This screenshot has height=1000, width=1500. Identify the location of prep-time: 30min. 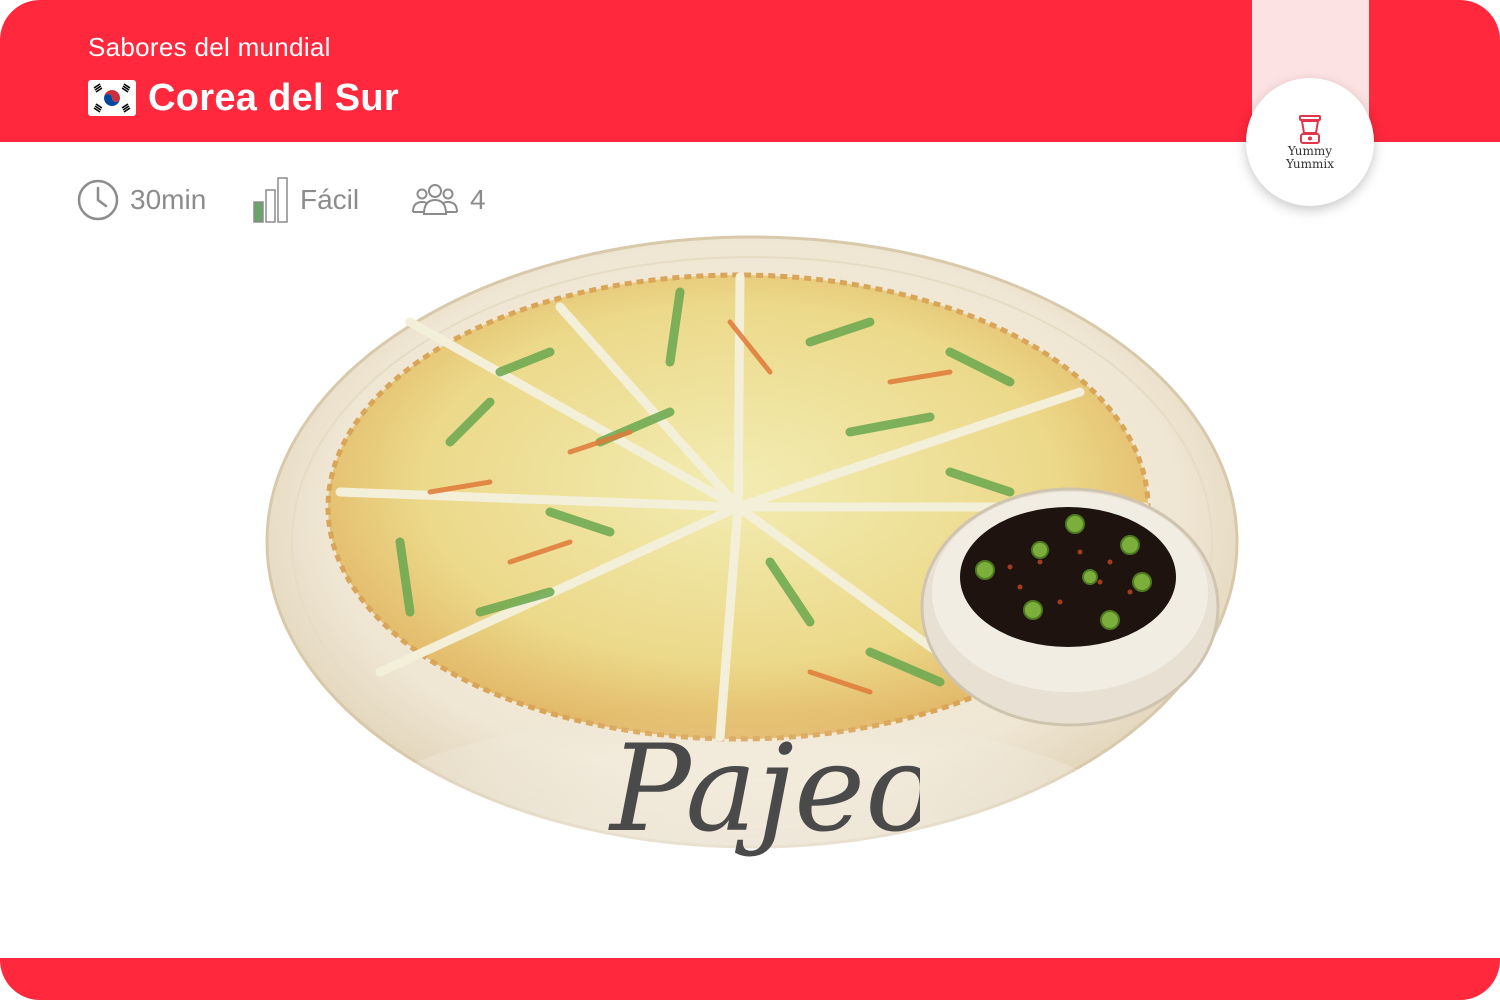
(141, 200).